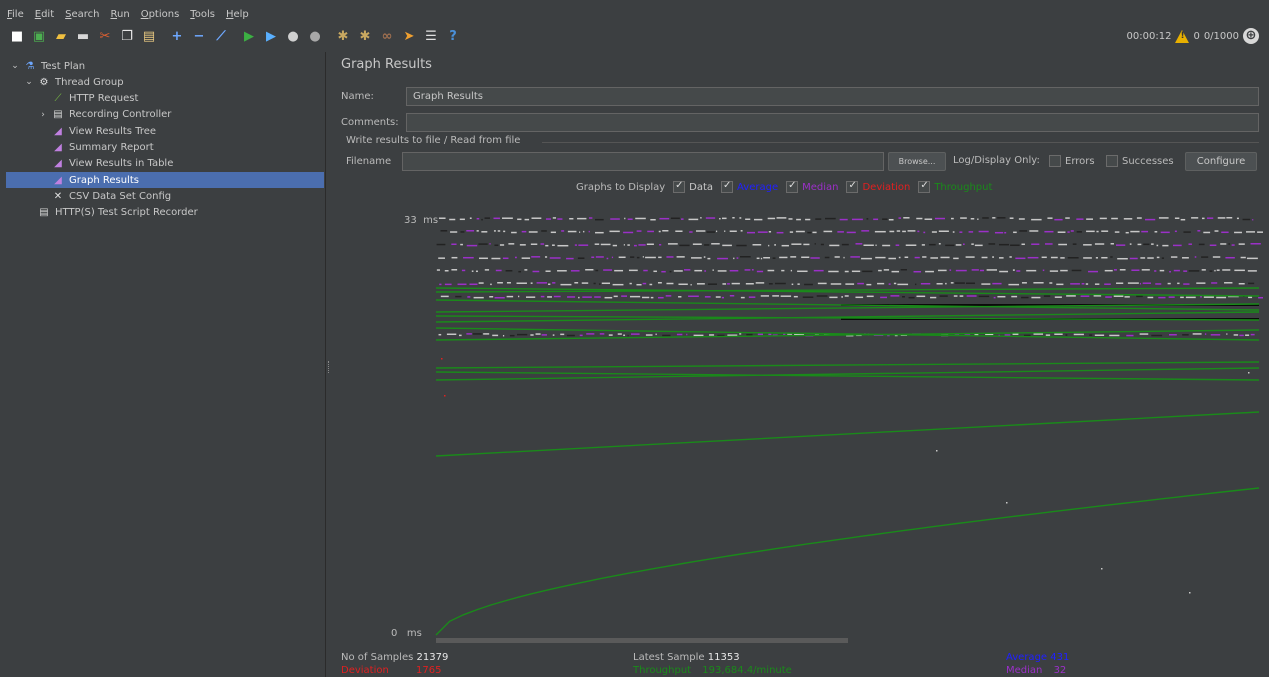 This screenshot has width=1269, height=677. Describe the element at coordinates (832, 96) in the screenshot. I see `name-field: Graph Results` at that location.